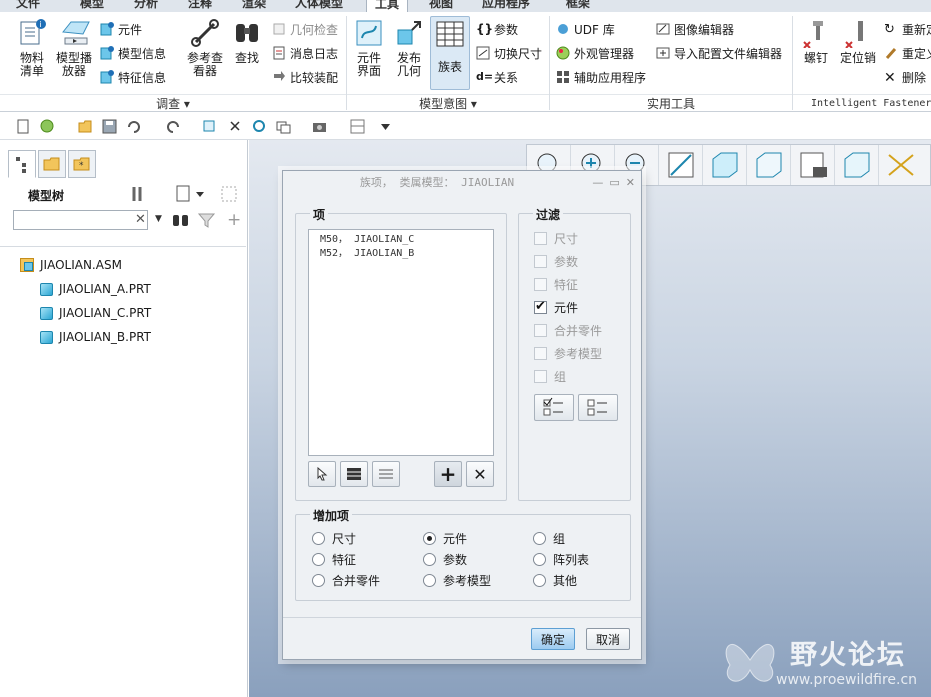 This screenshot has width=931, height=697. What do you see at coordinates (123, 289) in the screenshot?
I see `tree-part-node: JIAOLIAN_A.PRT` at bounding box center [123, 289].